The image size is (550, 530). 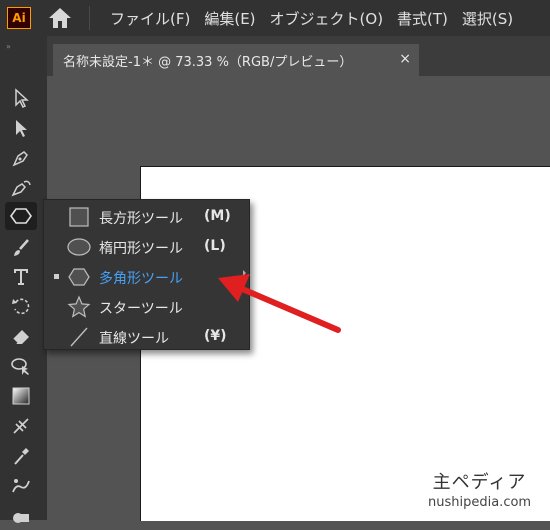 What do you see at coordinates (422, 18) in the screenshot?
I see `menu-type: 書式(T)` at bounding box center [422, 18].